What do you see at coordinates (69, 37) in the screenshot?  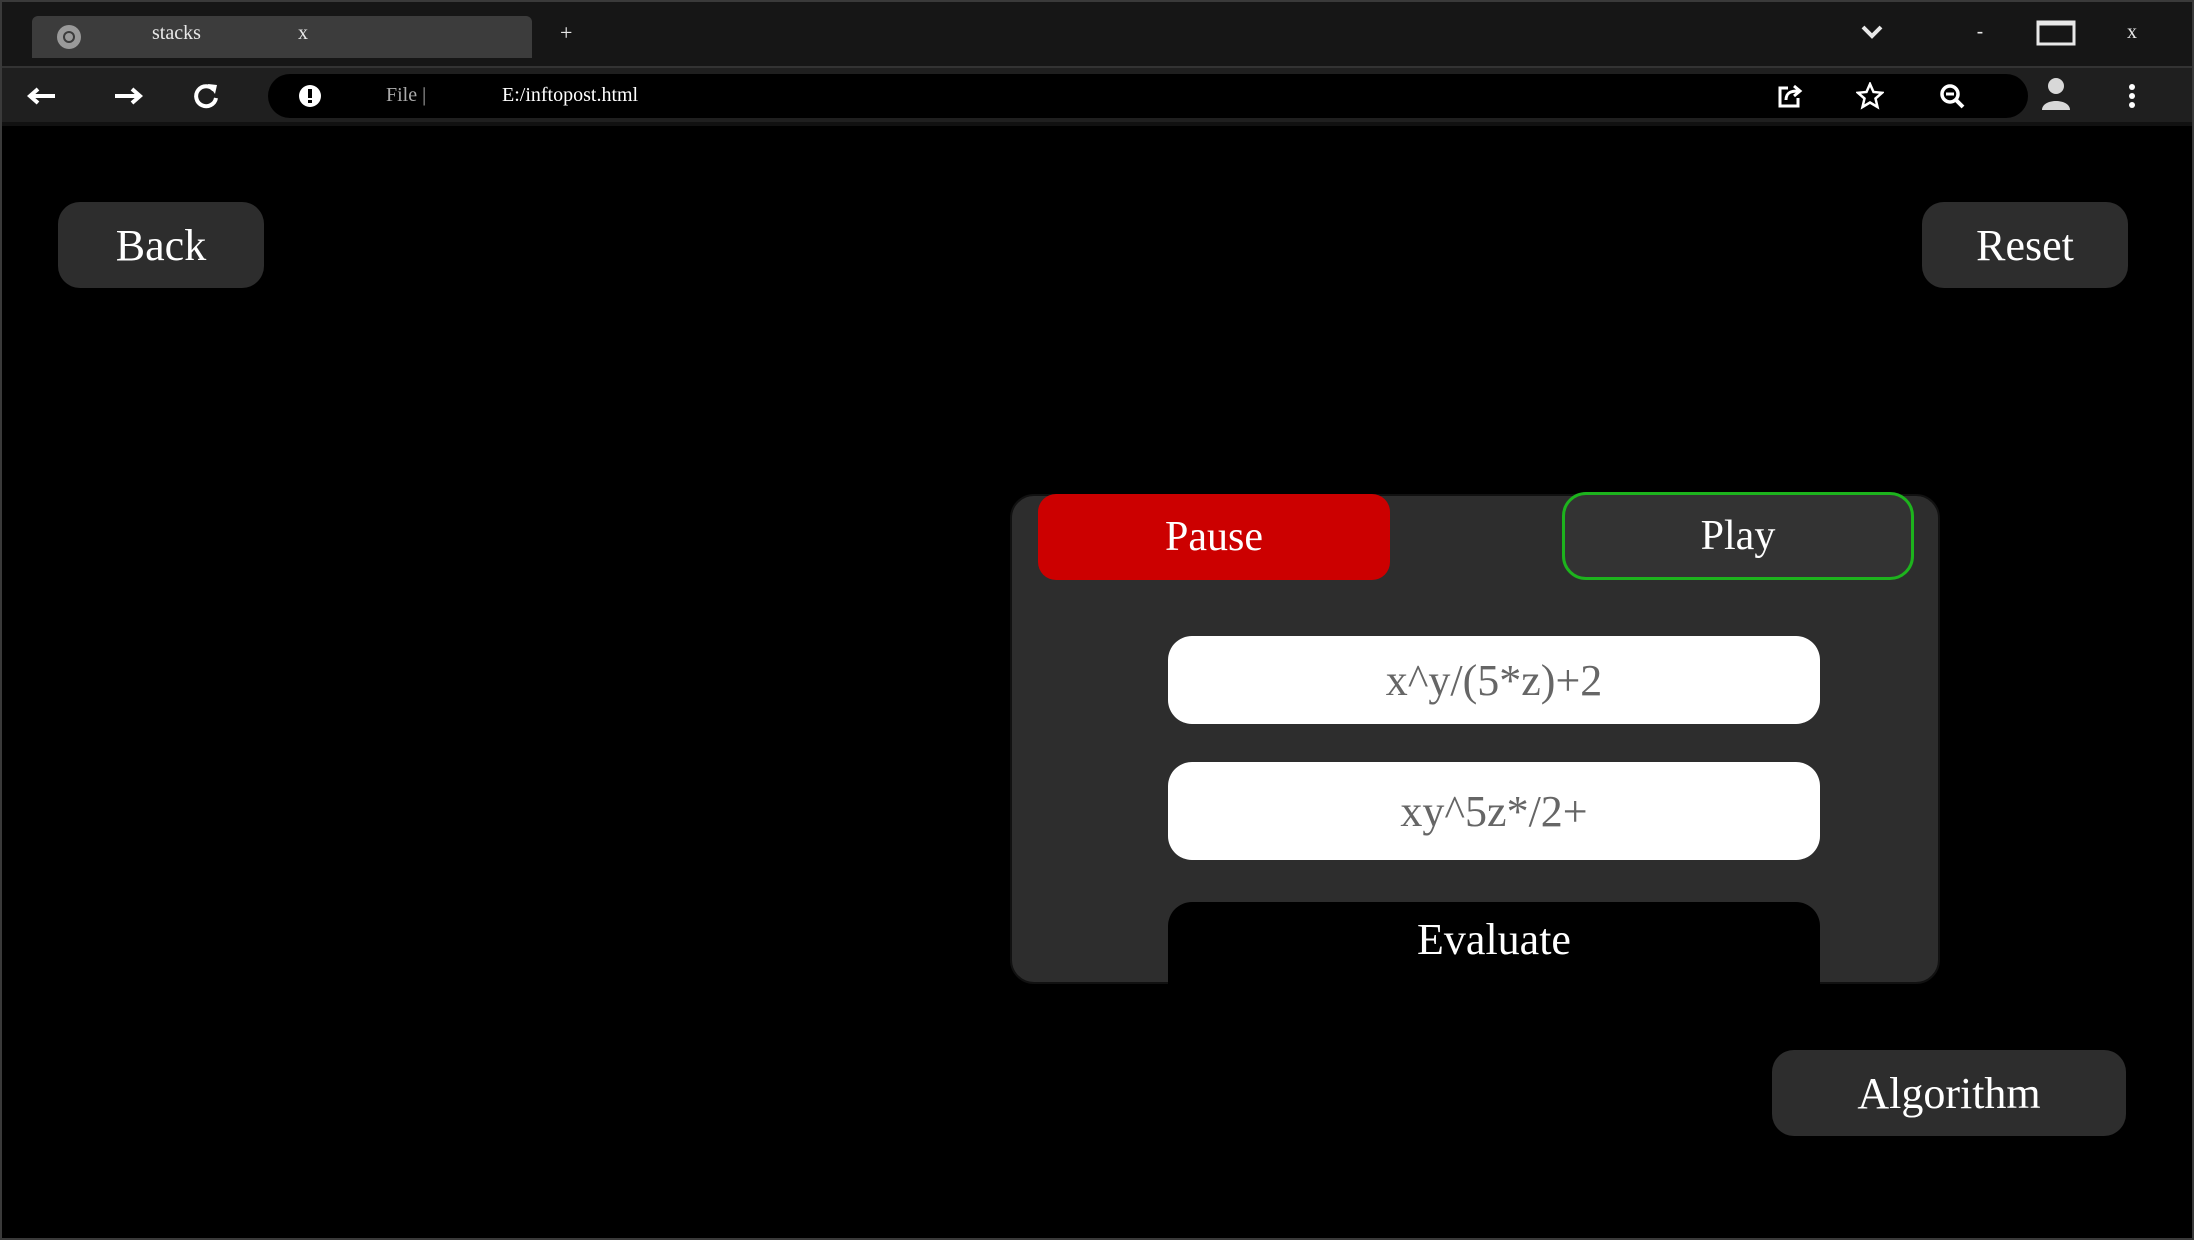 I see `browser-logo-icon` at bounding box center [69, 37].